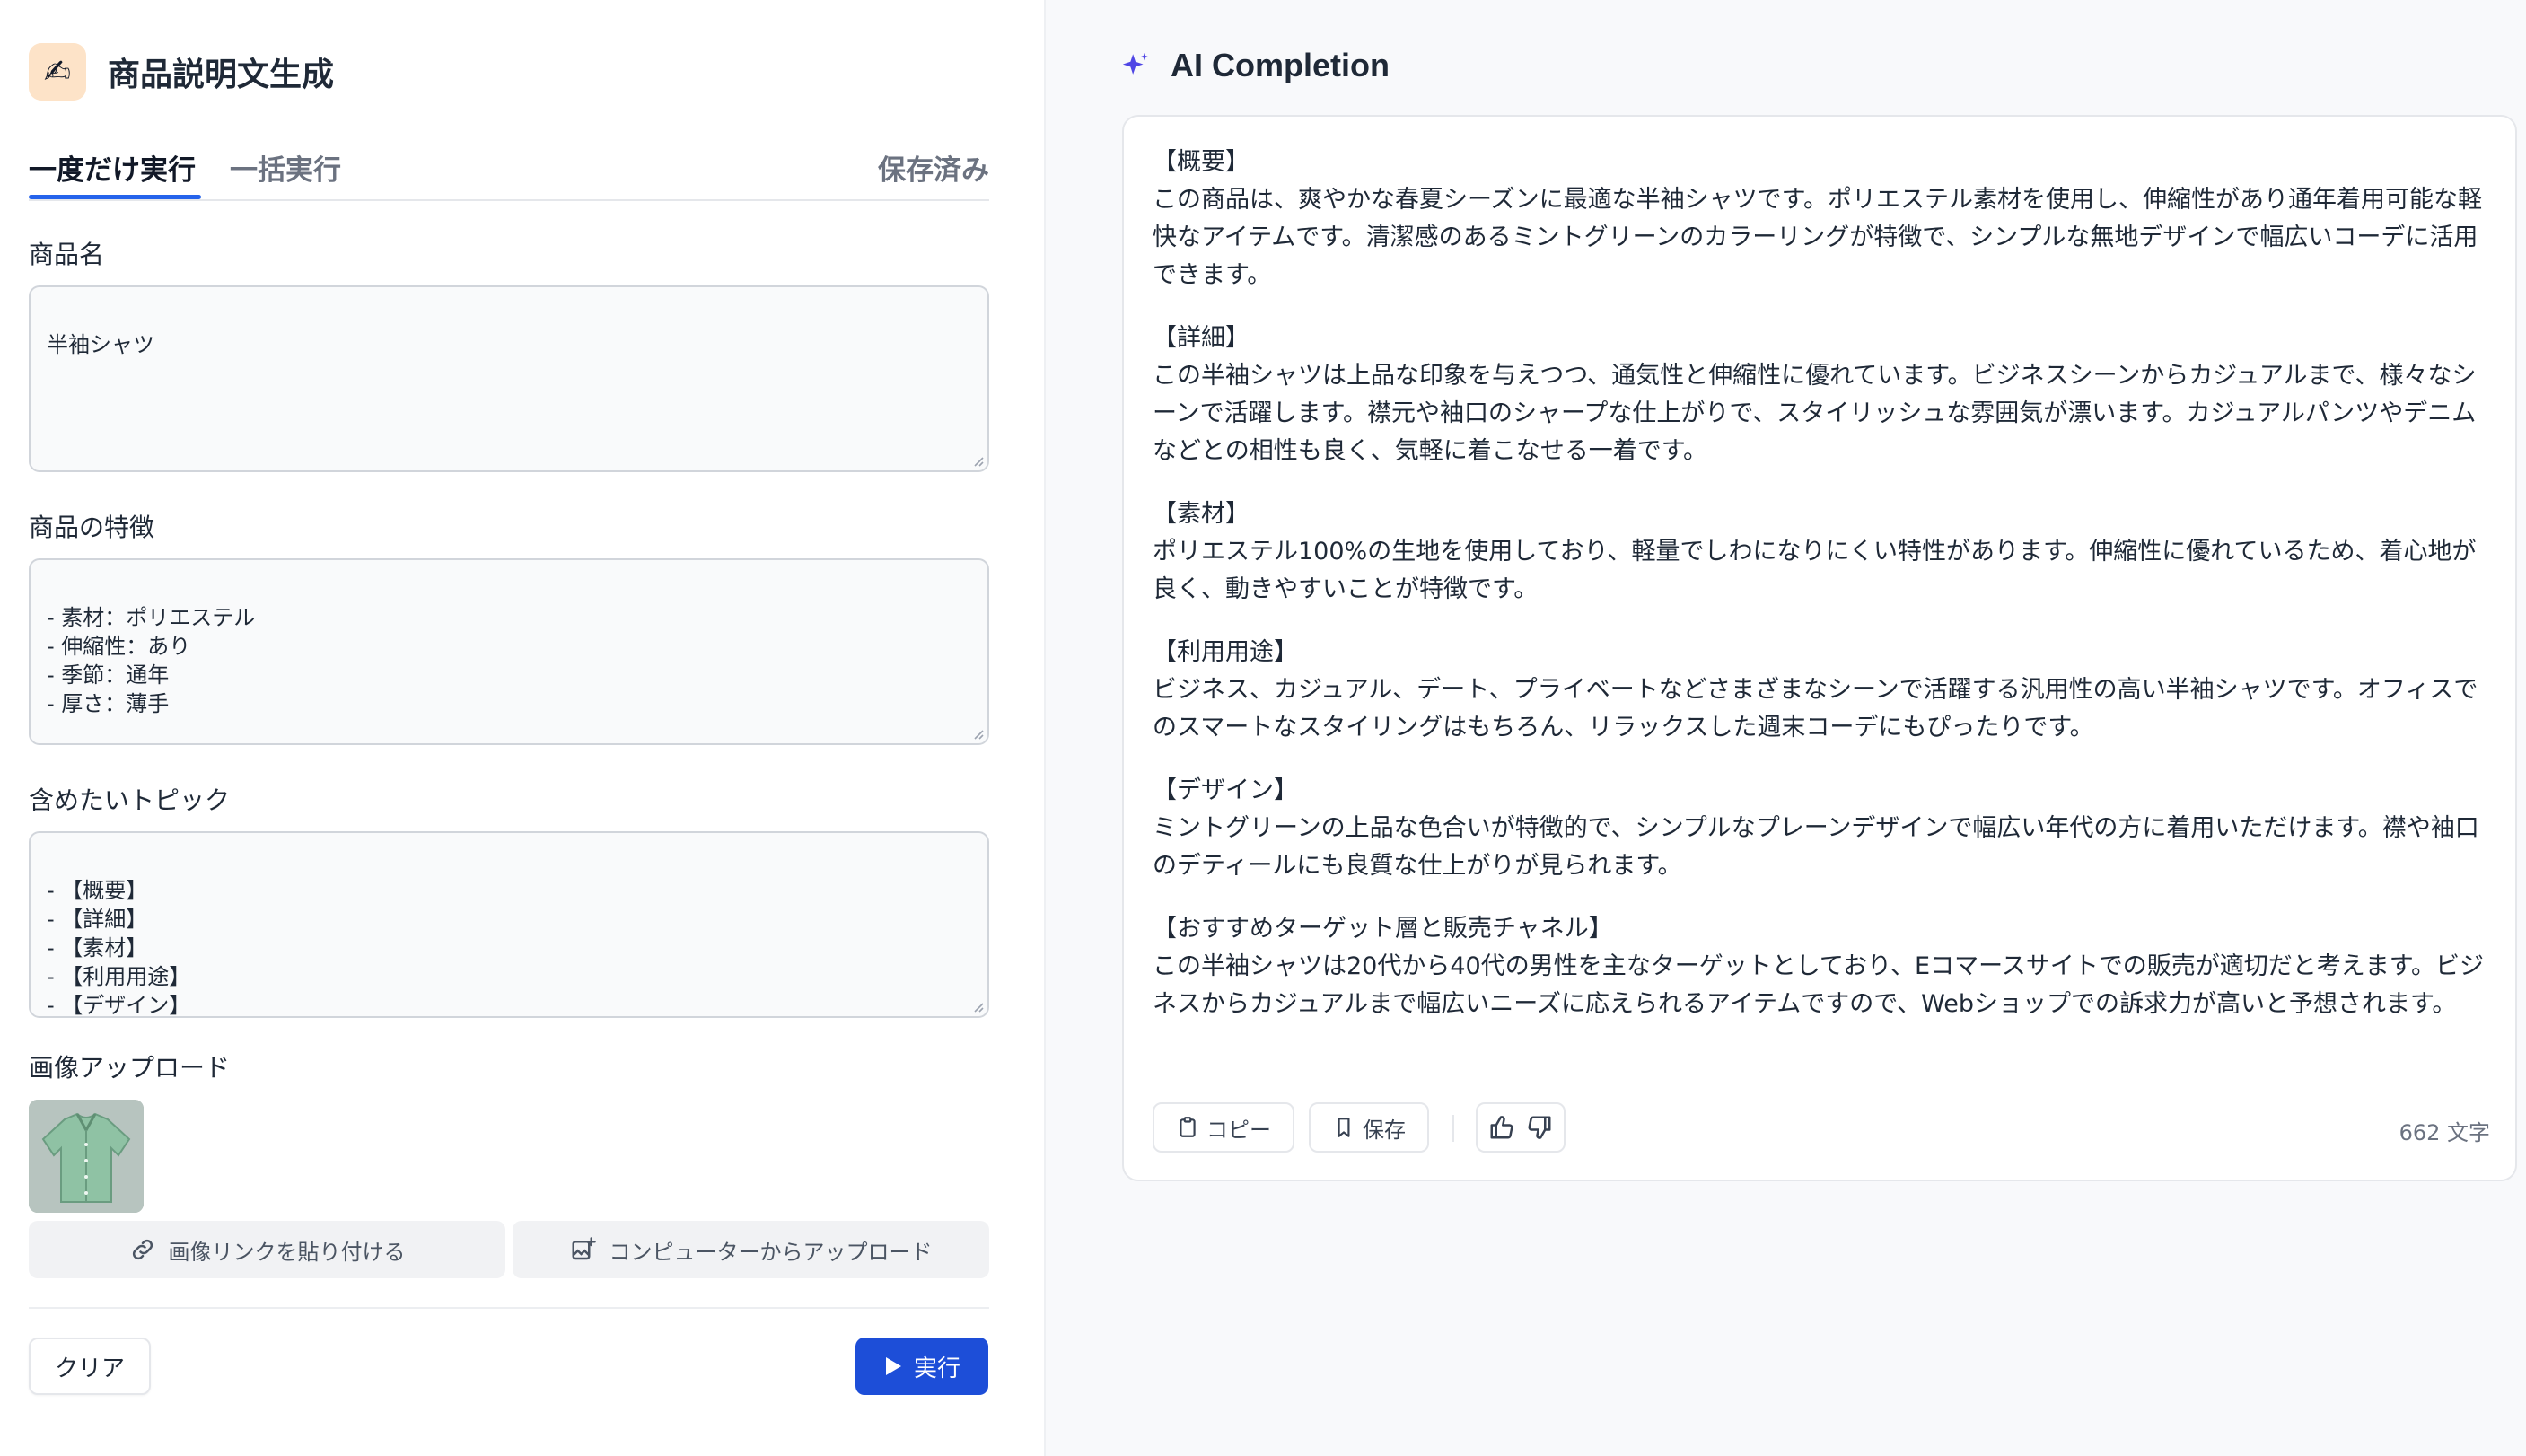 The width and height of the screenshot is (2526, 1456). I want to click on section-heading: 【デザイン】, so click(1225, 790).